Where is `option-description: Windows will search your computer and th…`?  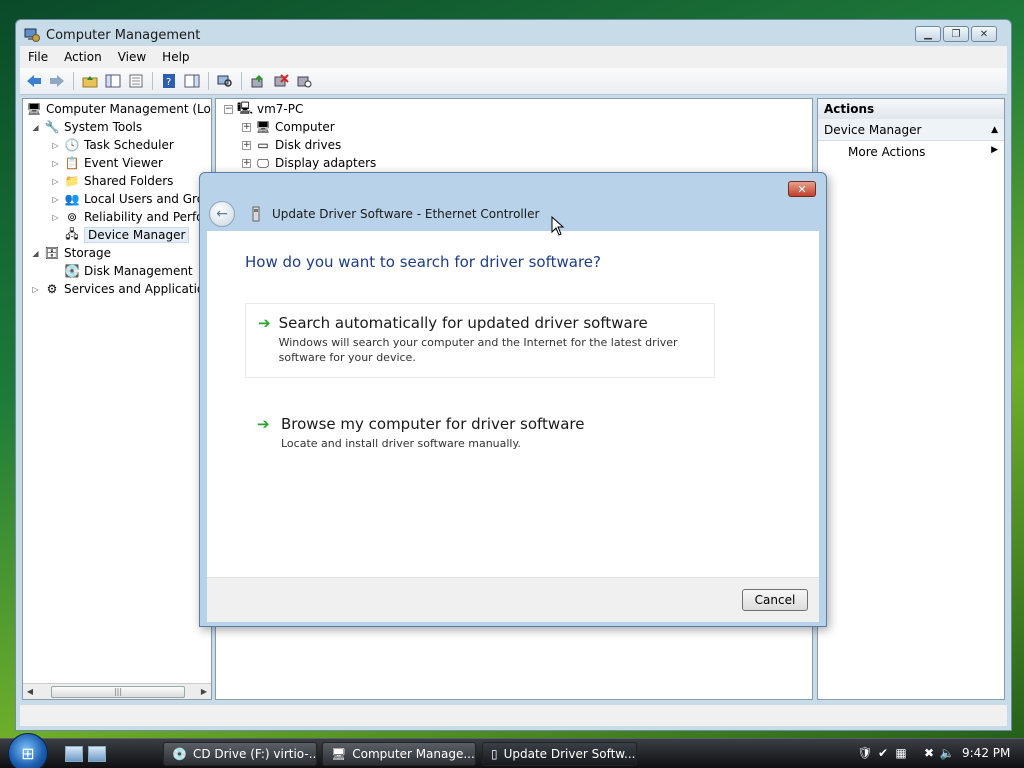 option-description: Windows will search your computer and th… is located at coordinates (478, 350).